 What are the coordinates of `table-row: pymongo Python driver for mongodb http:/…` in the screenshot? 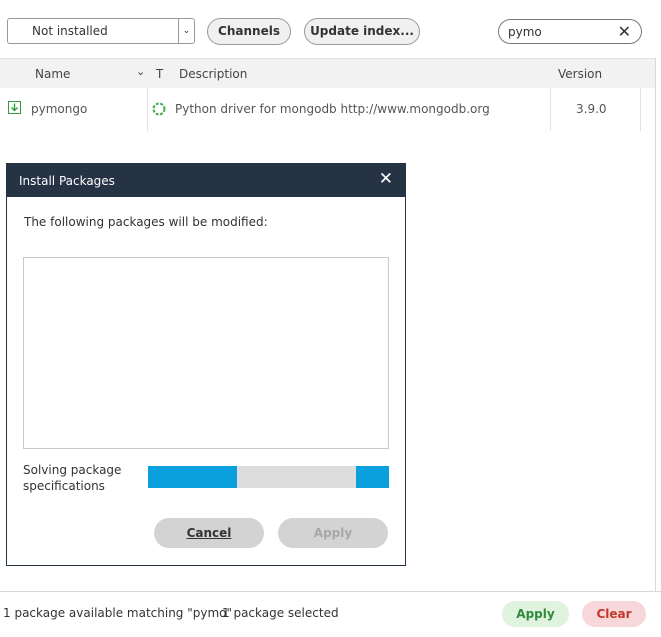 It's located at (327, 109).